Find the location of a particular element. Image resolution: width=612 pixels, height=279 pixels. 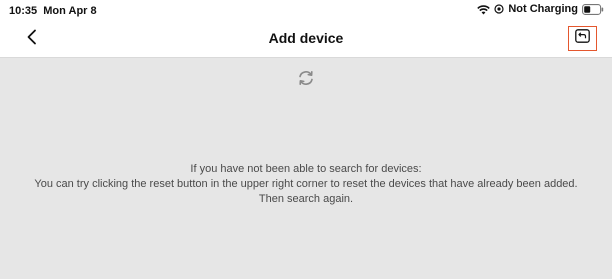

status-time-clock: 10:35 is located at coordinates (23, 11).